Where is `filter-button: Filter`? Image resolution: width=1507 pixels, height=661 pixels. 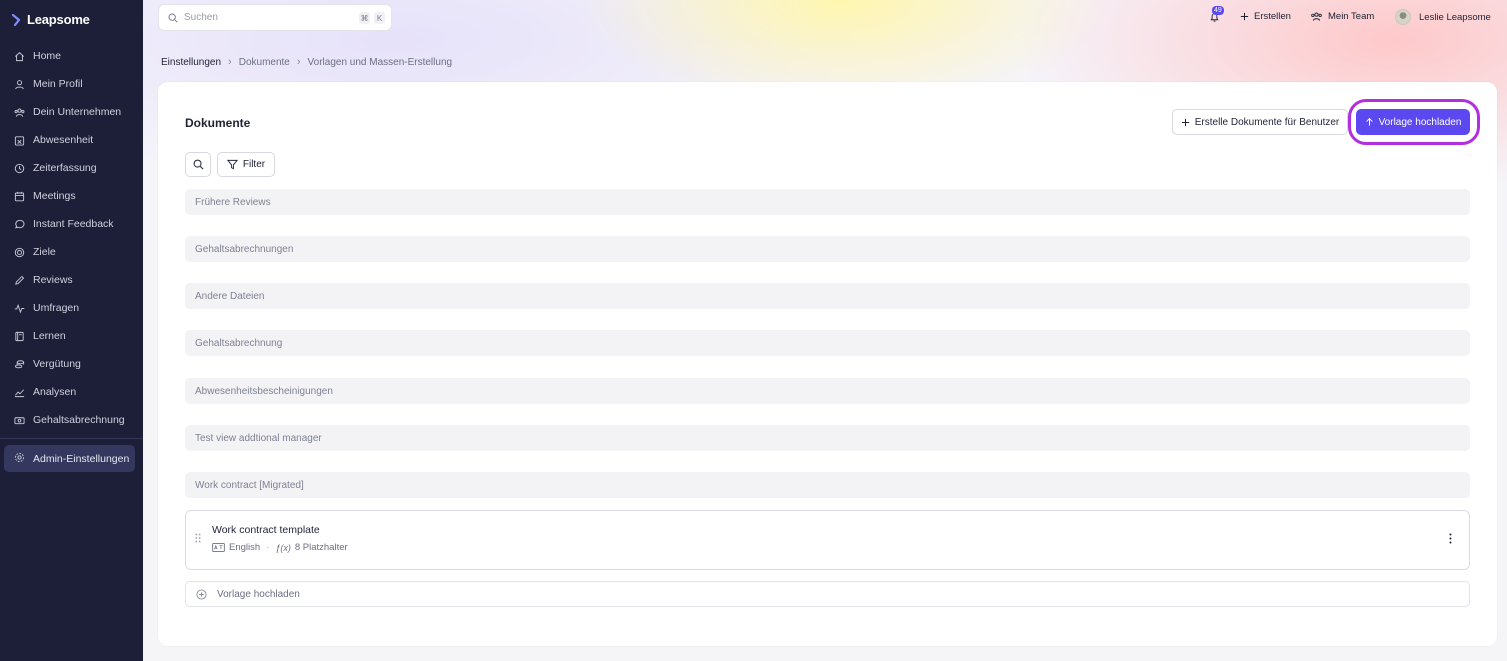
filter-button: Filter is located at coordinates (246, 164).